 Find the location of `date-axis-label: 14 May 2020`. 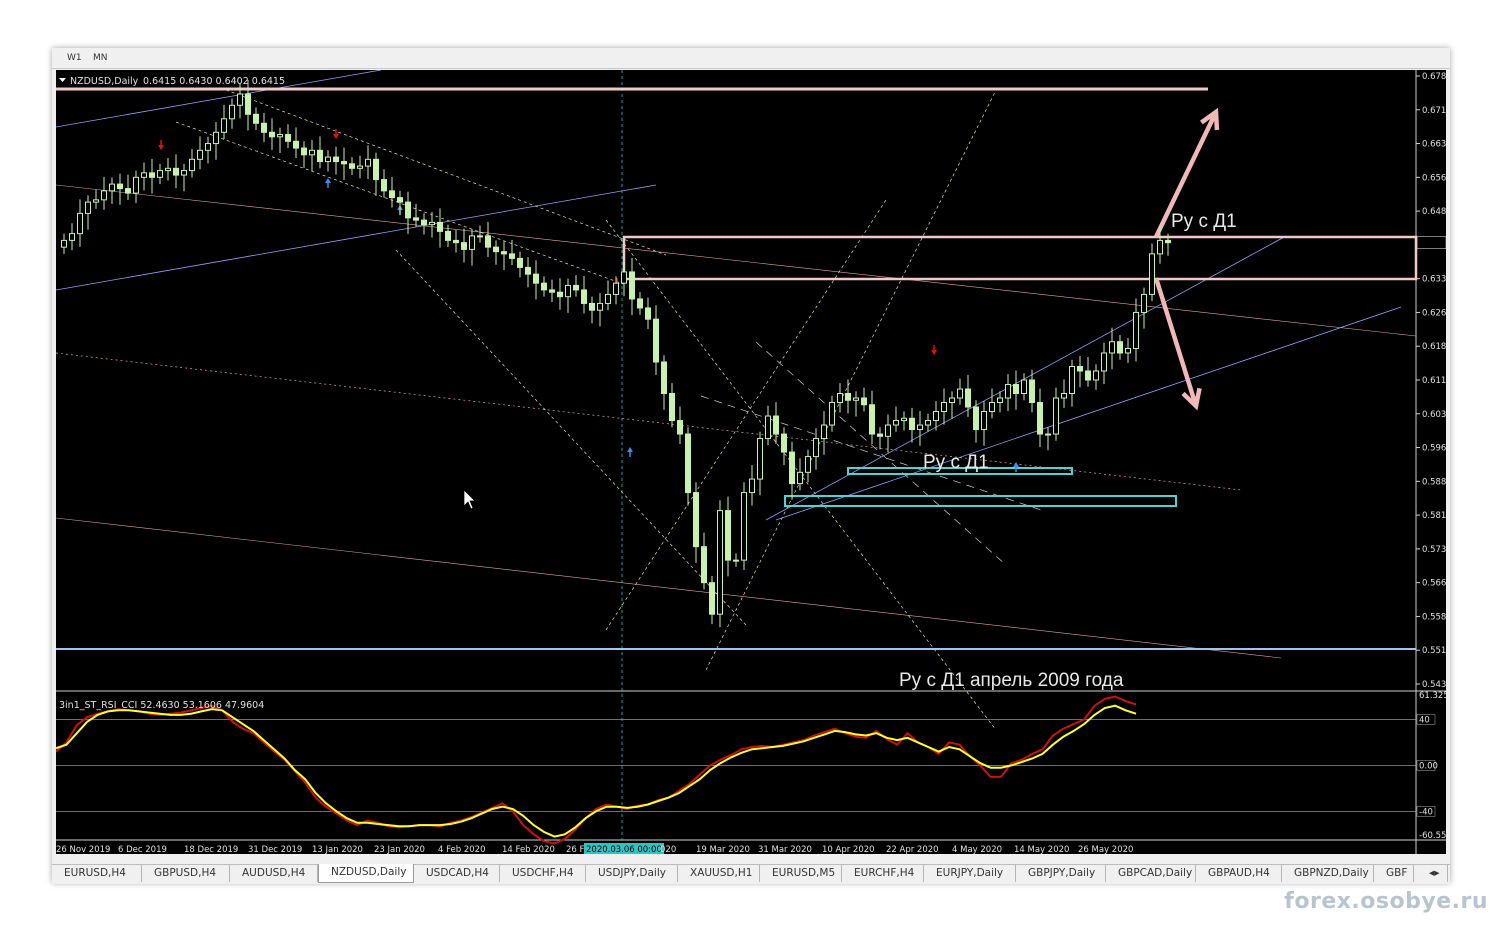

date-axis-label: 14 May 2020 is located at coordinates (1041, 849).